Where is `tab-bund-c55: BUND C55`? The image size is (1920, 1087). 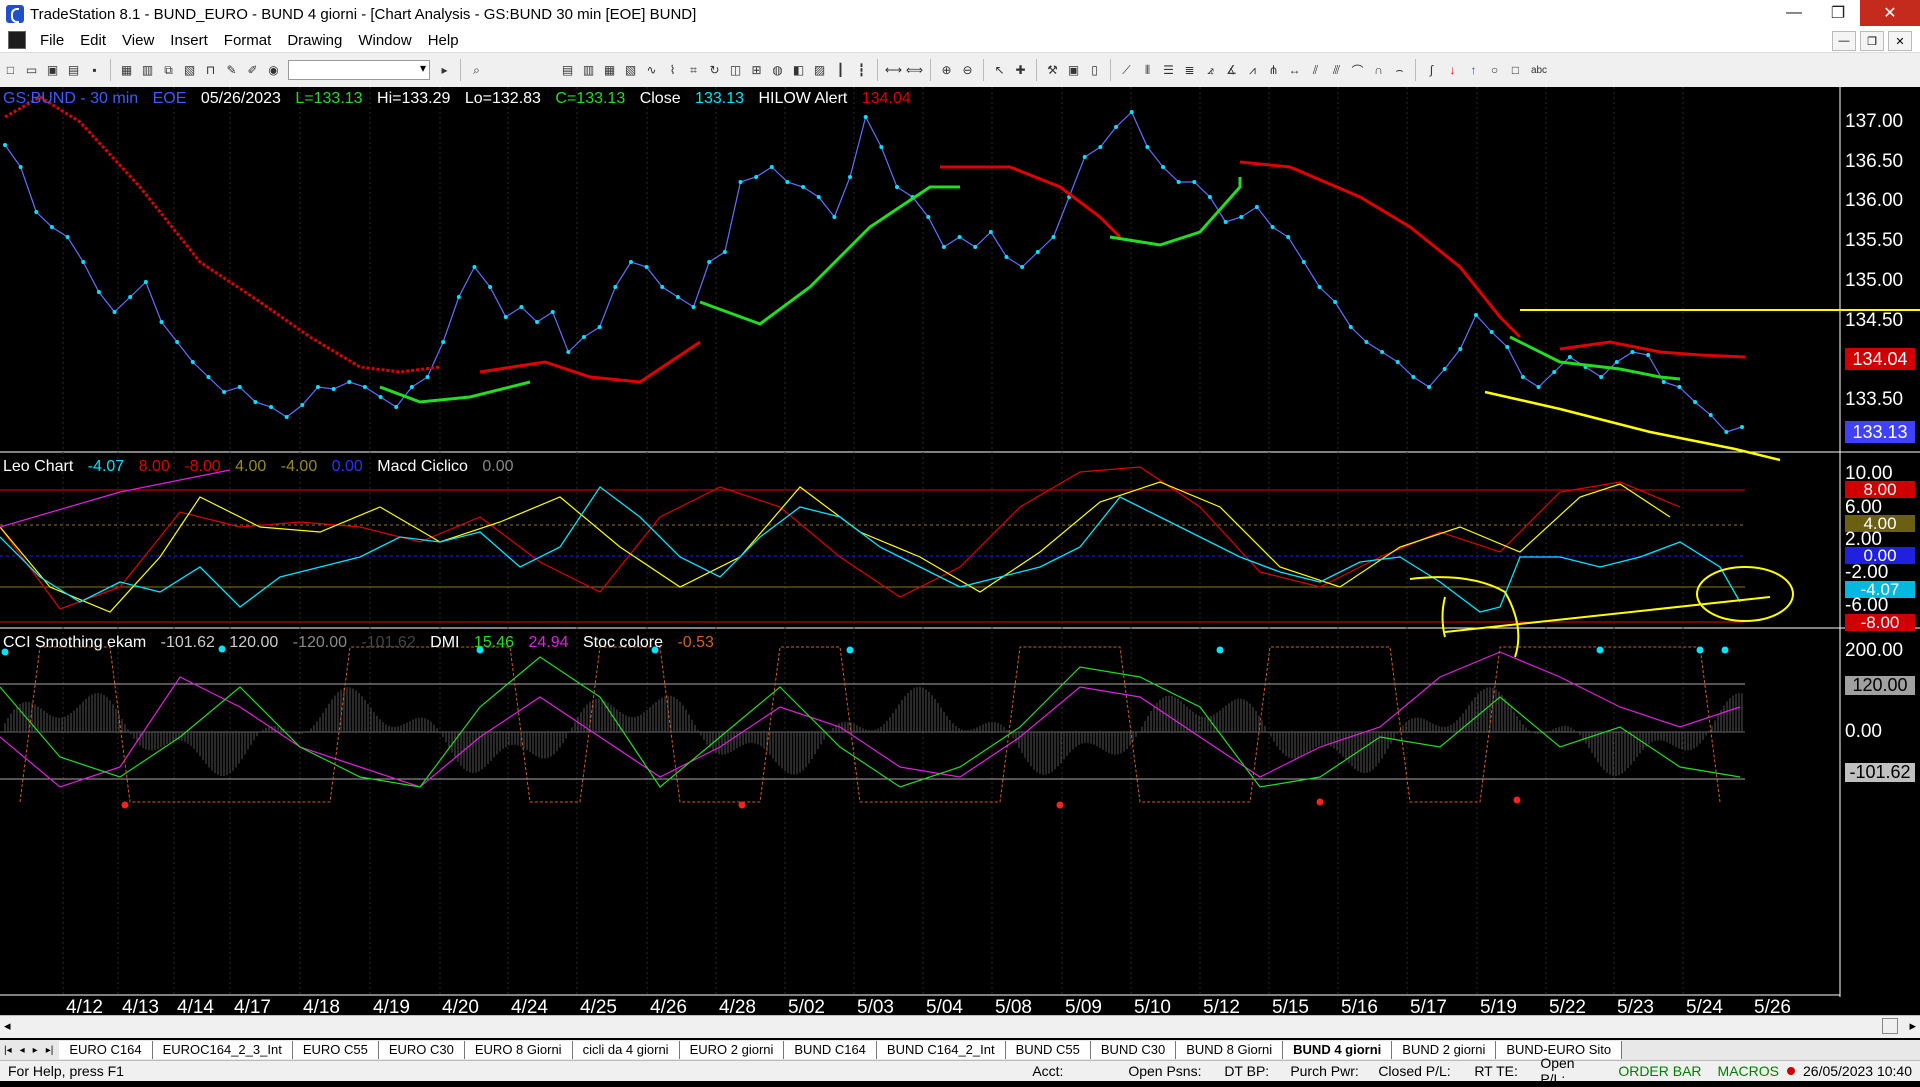 tab-bund-c55: BUND C55 is located at coordinates (1048, 1050).